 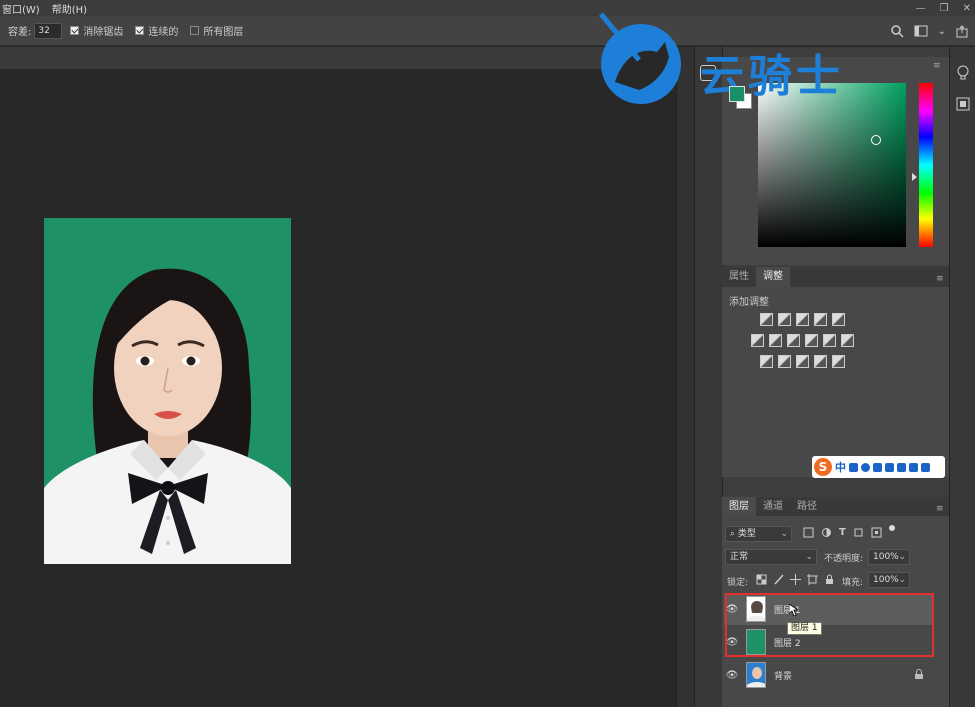 I want to click on background-layer-name: 背景, so click(x=783, y=675).